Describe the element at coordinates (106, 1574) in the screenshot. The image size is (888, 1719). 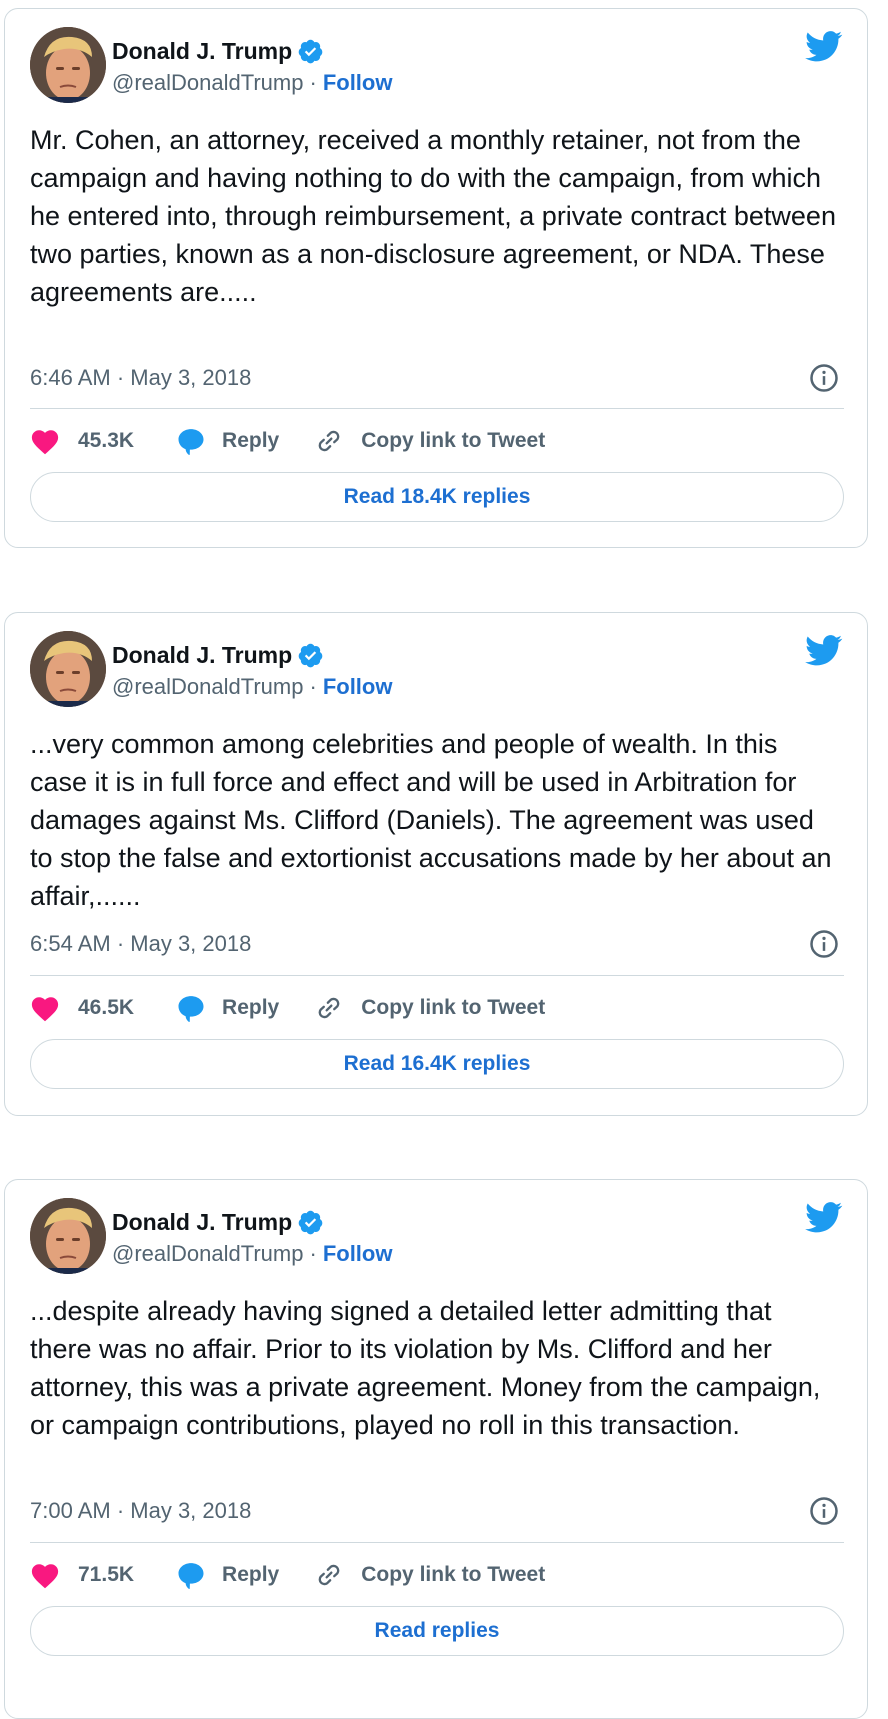
I see `like-count: 71.5K` at that location.